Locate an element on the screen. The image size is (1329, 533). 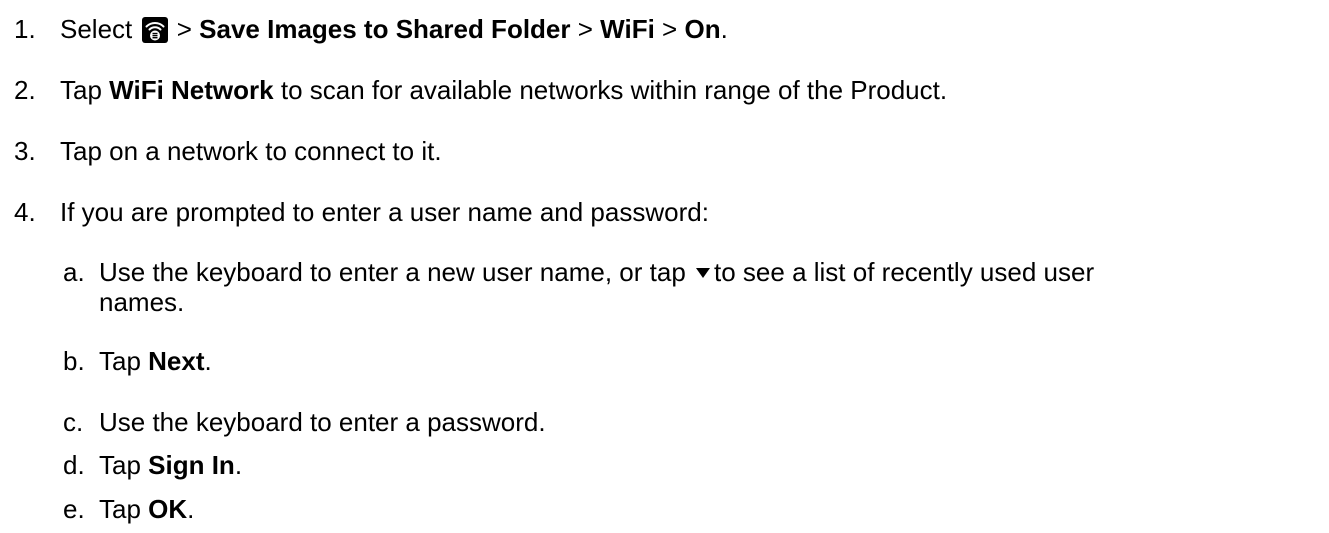
menu-path-wifi: WiFi is located at coordinates (627, 29).